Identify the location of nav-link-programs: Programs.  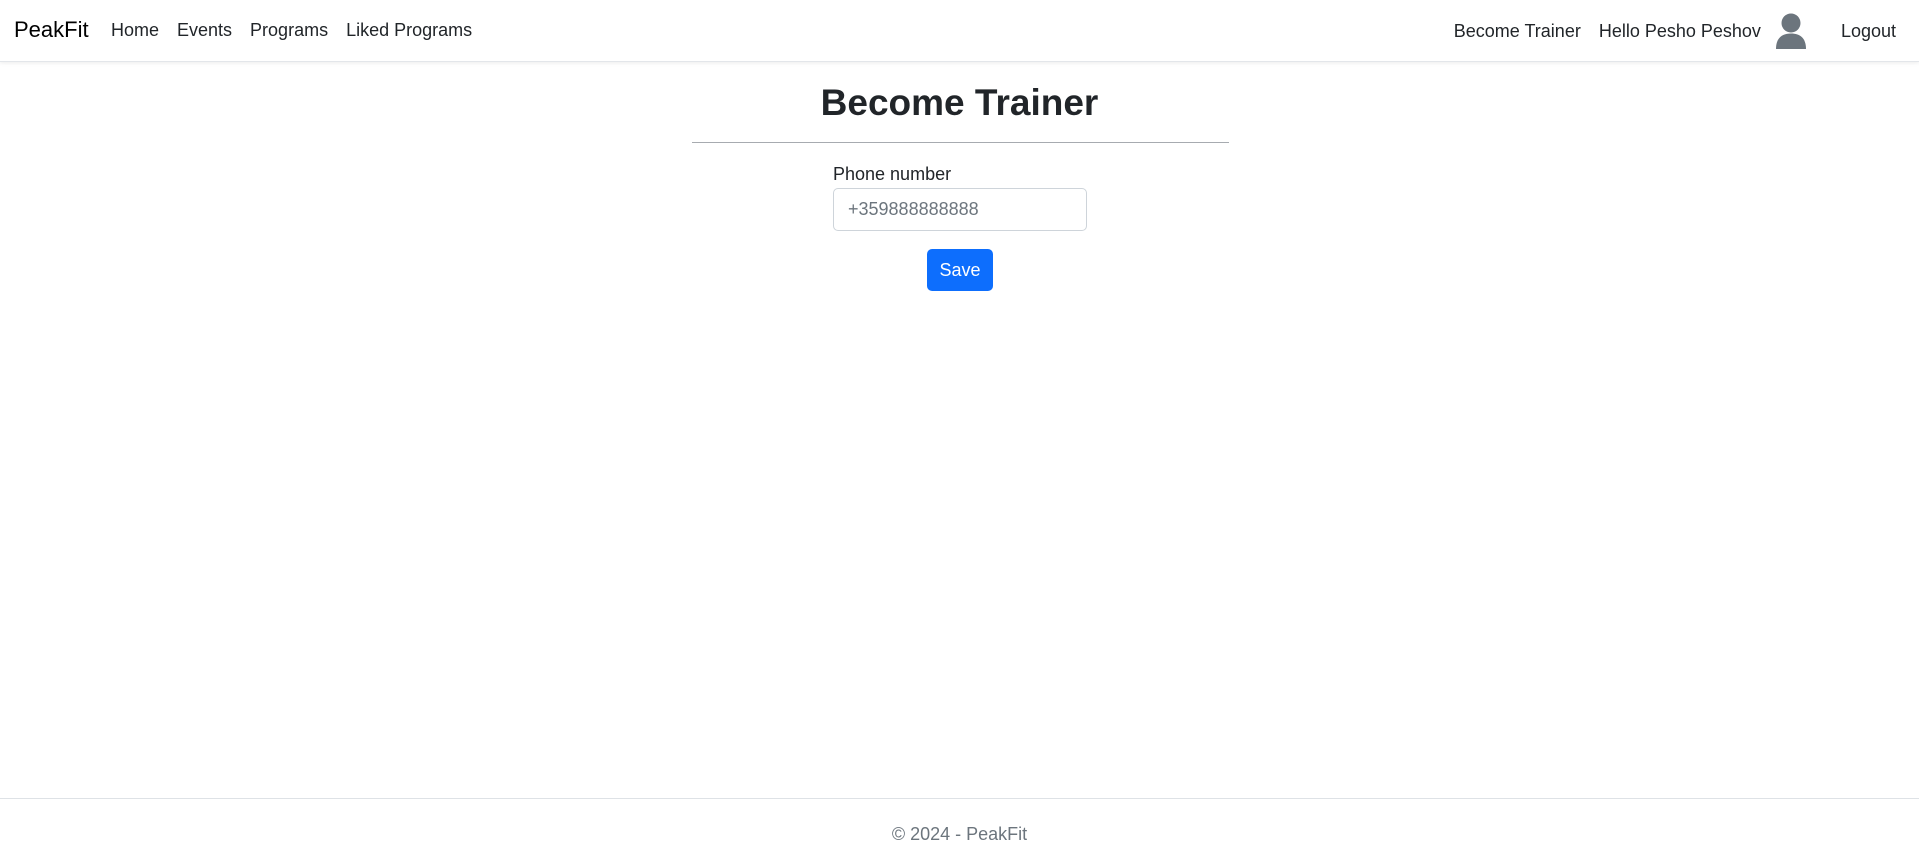
(289, 30).